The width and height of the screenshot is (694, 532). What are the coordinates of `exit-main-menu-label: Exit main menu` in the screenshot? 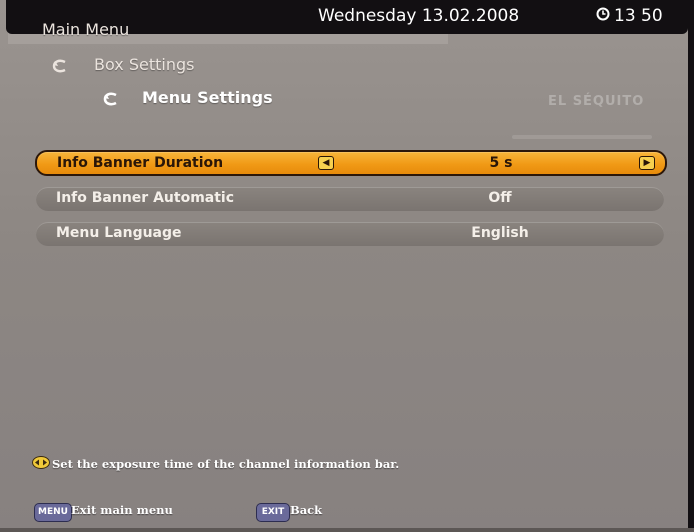 It's located at (122, 510).